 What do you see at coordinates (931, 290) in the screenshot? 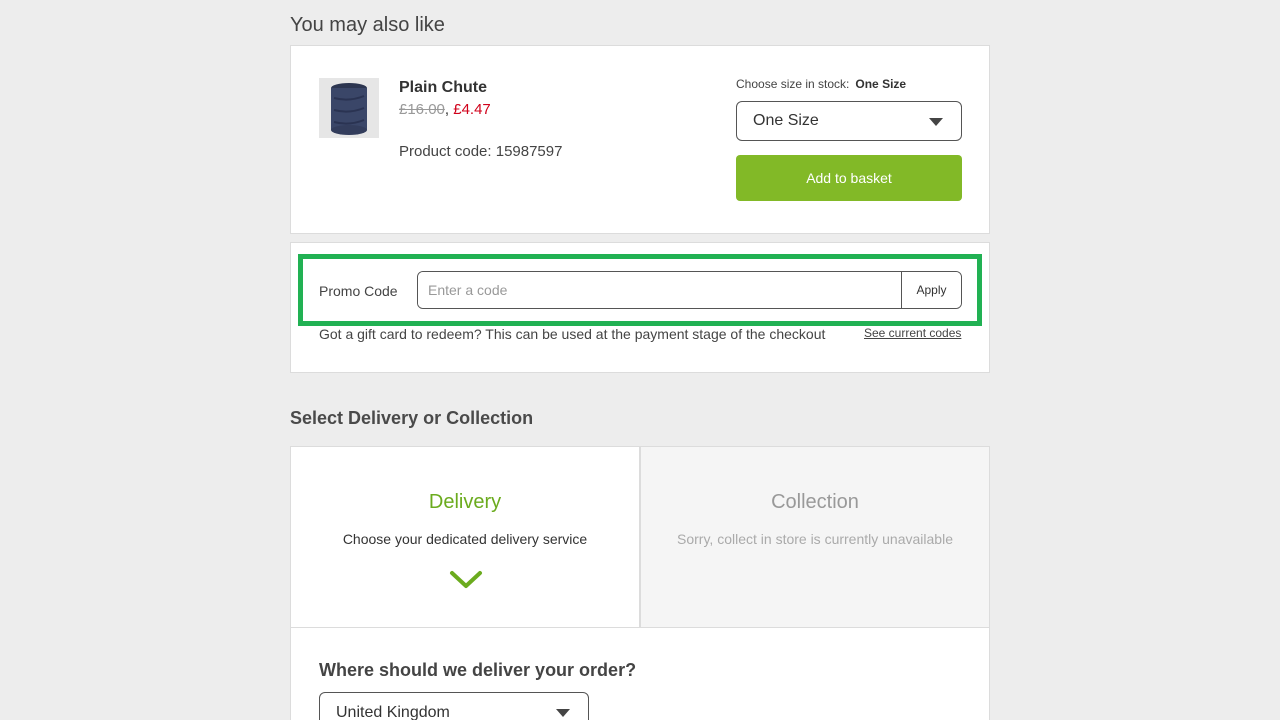
I see `apply-button: Apply` at bounding box center [931, 290].